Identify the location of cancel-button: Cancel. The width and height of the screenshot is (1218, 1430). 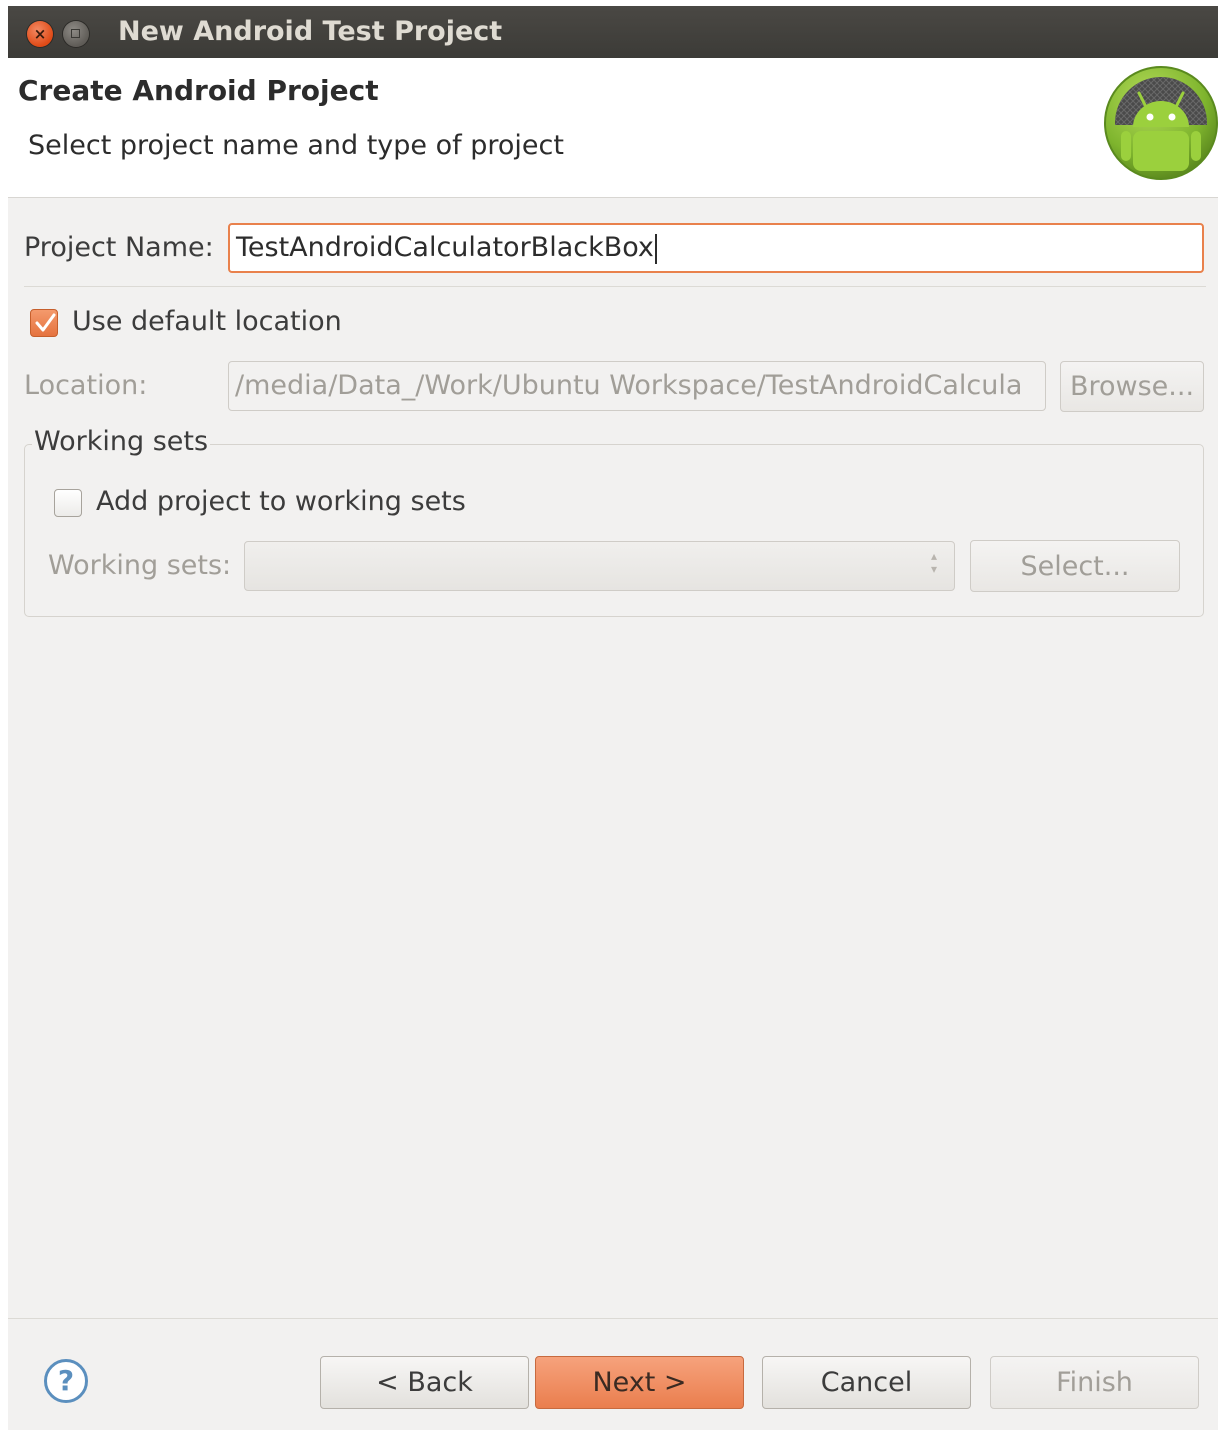
(866, 1382).